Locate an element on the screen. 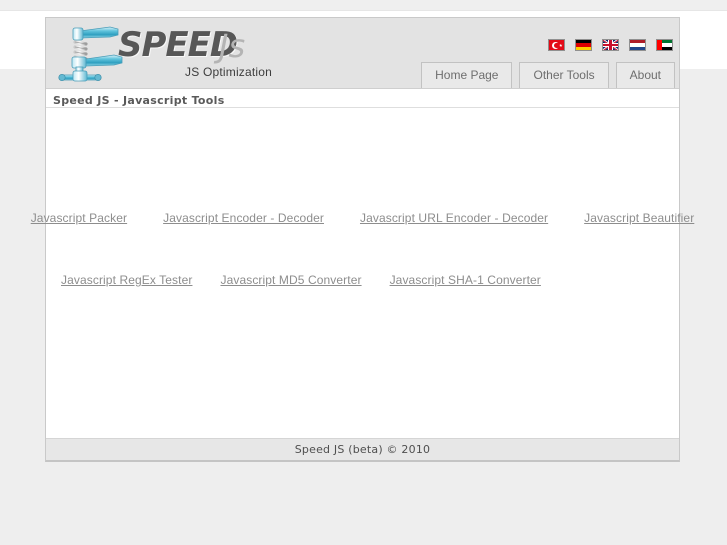  logo-secondary-text: Js is located at coordinates (232, 46).